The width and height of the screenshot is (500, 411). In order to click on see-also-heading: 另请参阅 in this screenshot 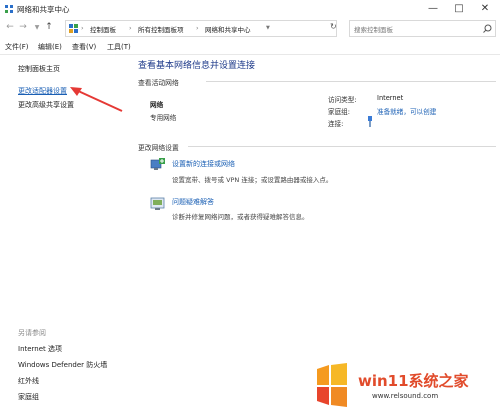, I will do `click(32, 333)`.